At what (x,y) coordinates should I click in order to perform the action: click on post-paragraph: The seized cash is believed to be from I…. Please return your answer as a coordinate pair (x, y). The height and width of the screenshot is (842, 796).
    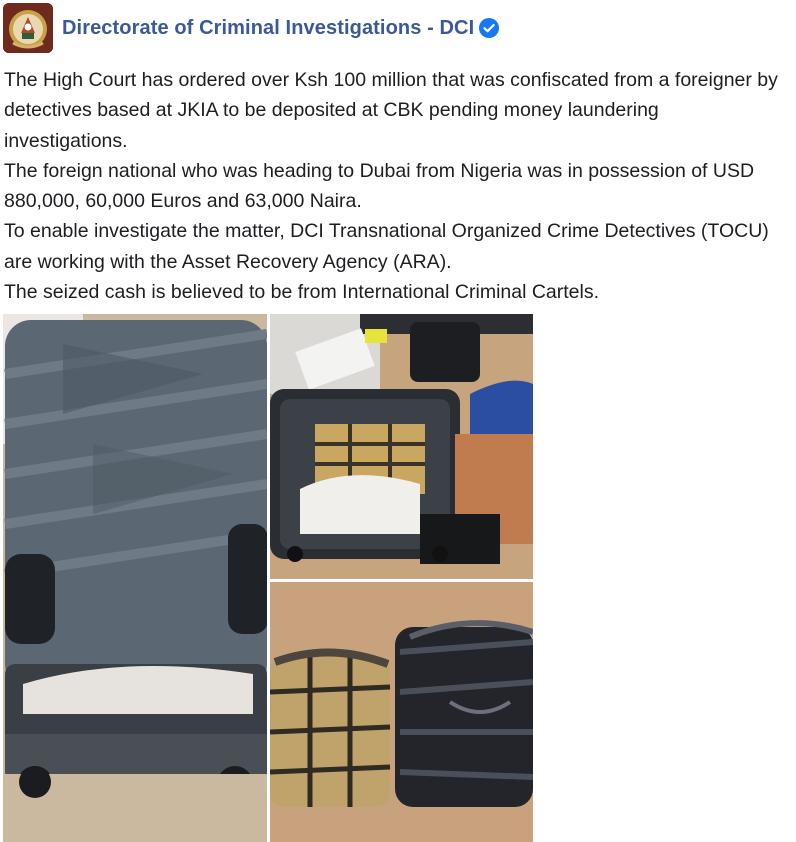
    Looking at the image, I should click on (302, 292).